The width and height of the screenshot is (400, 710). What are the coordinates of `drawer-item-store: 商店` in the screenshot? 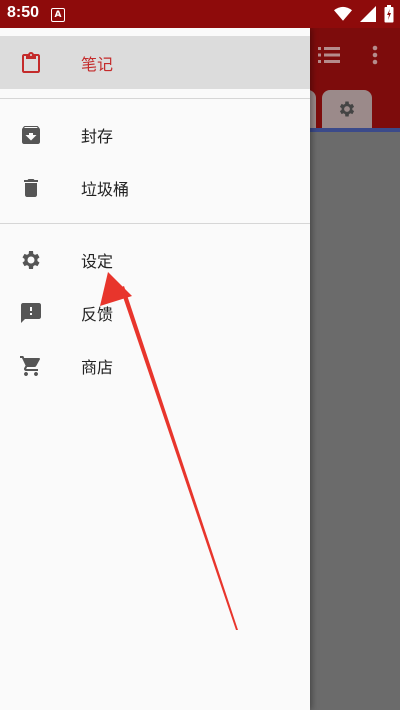 It's located at (155, 365).